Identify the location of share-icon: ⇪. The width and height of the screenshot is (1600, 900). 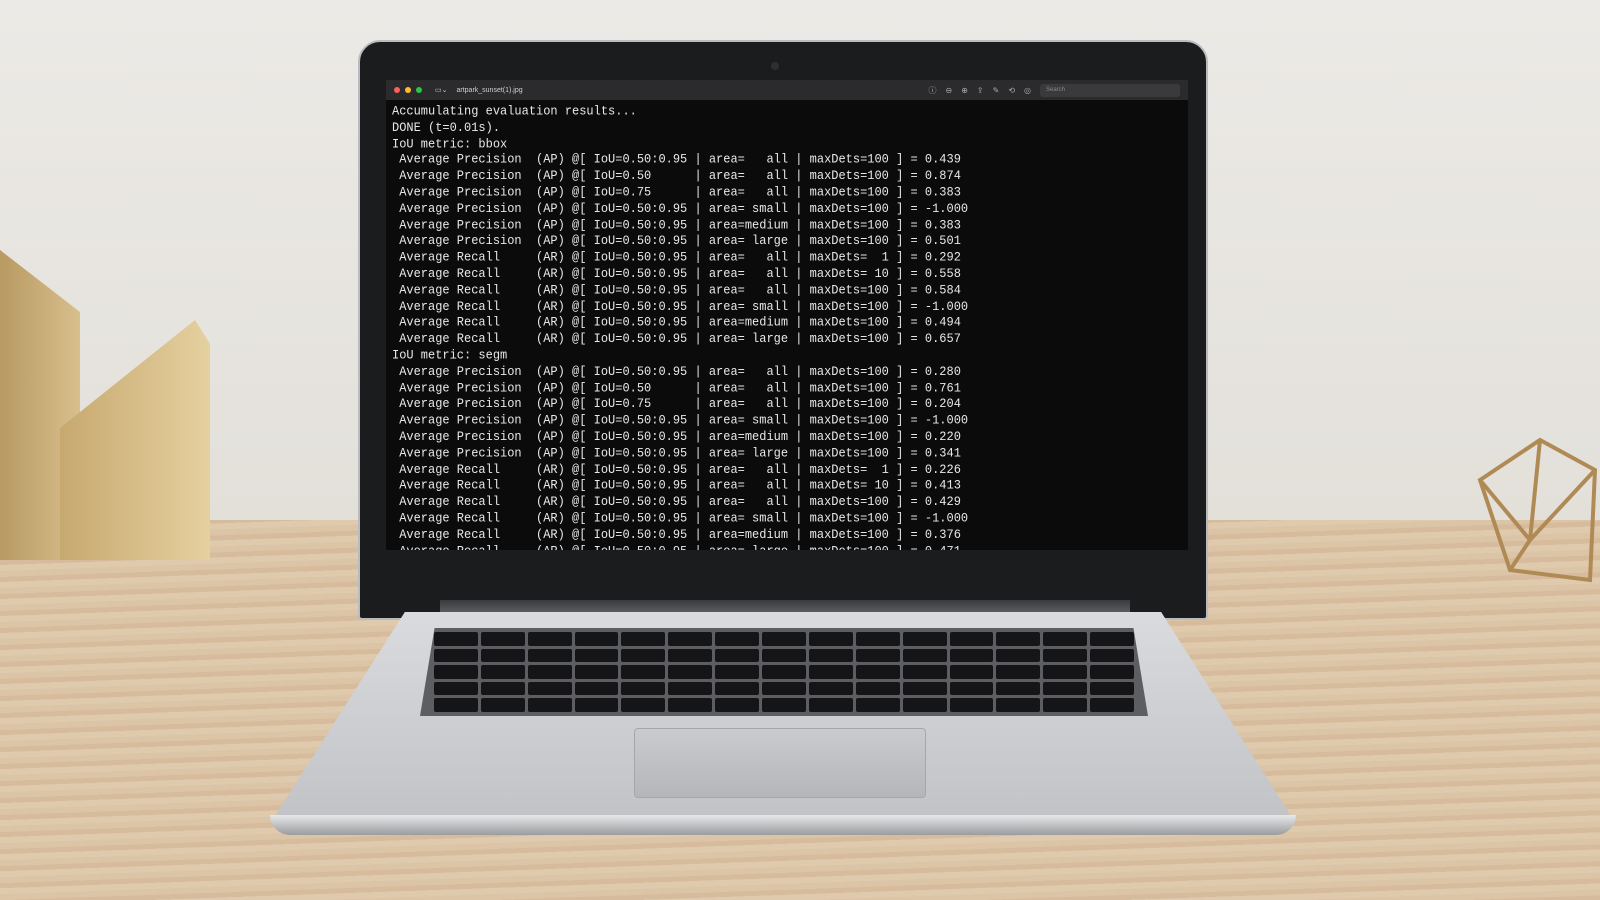
(980, 90).